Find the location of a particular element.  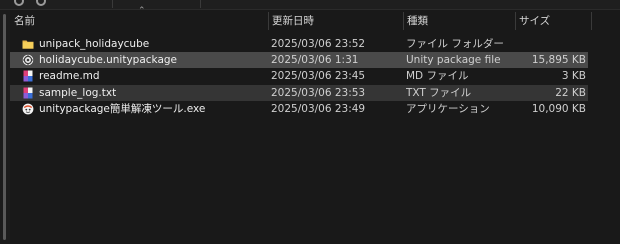

nav-pane-edge is located at coordinates (5, 127).